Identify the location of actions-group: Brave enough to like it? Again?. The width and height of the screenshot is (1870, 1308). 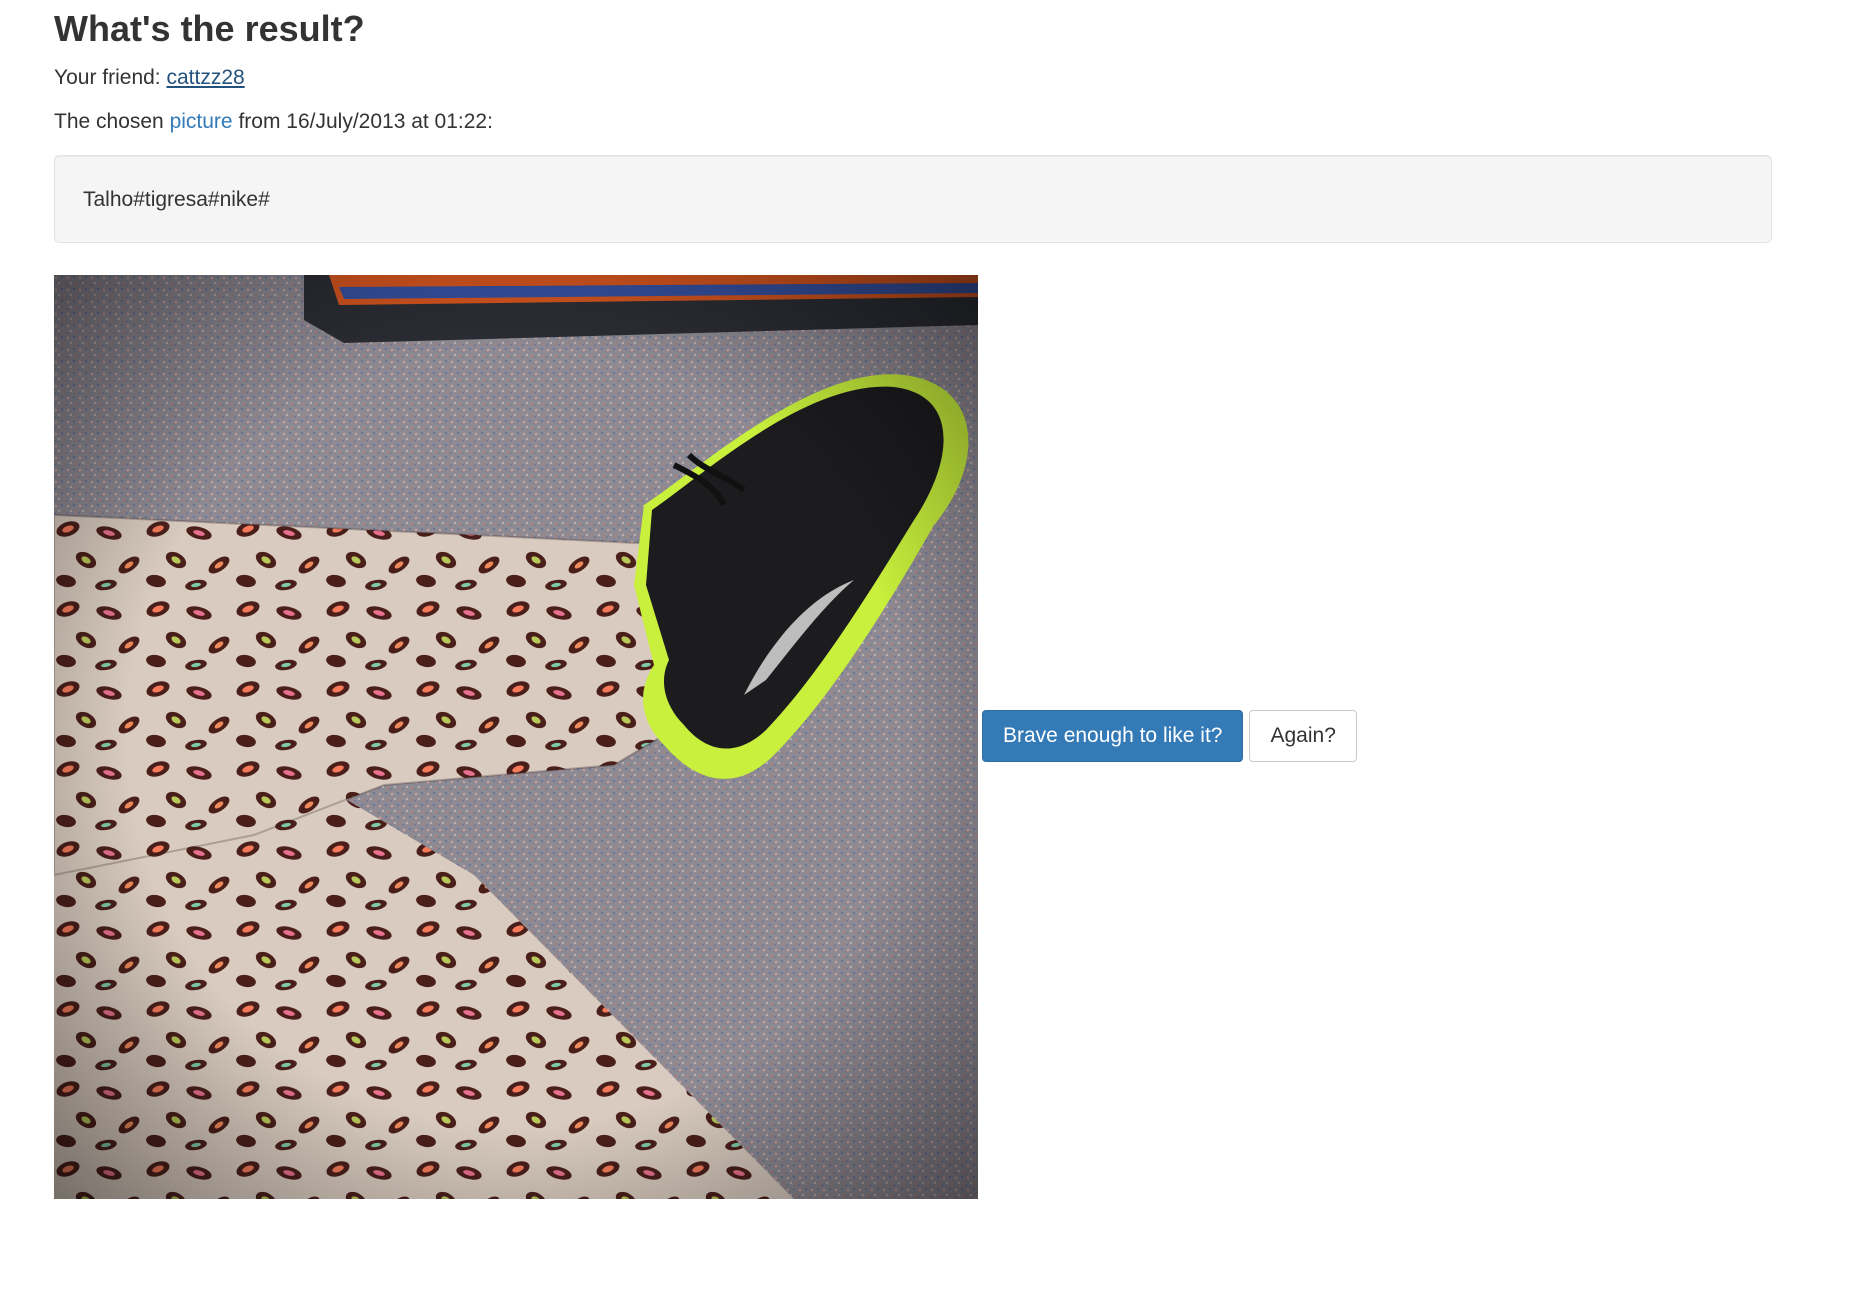
(1169, 736).